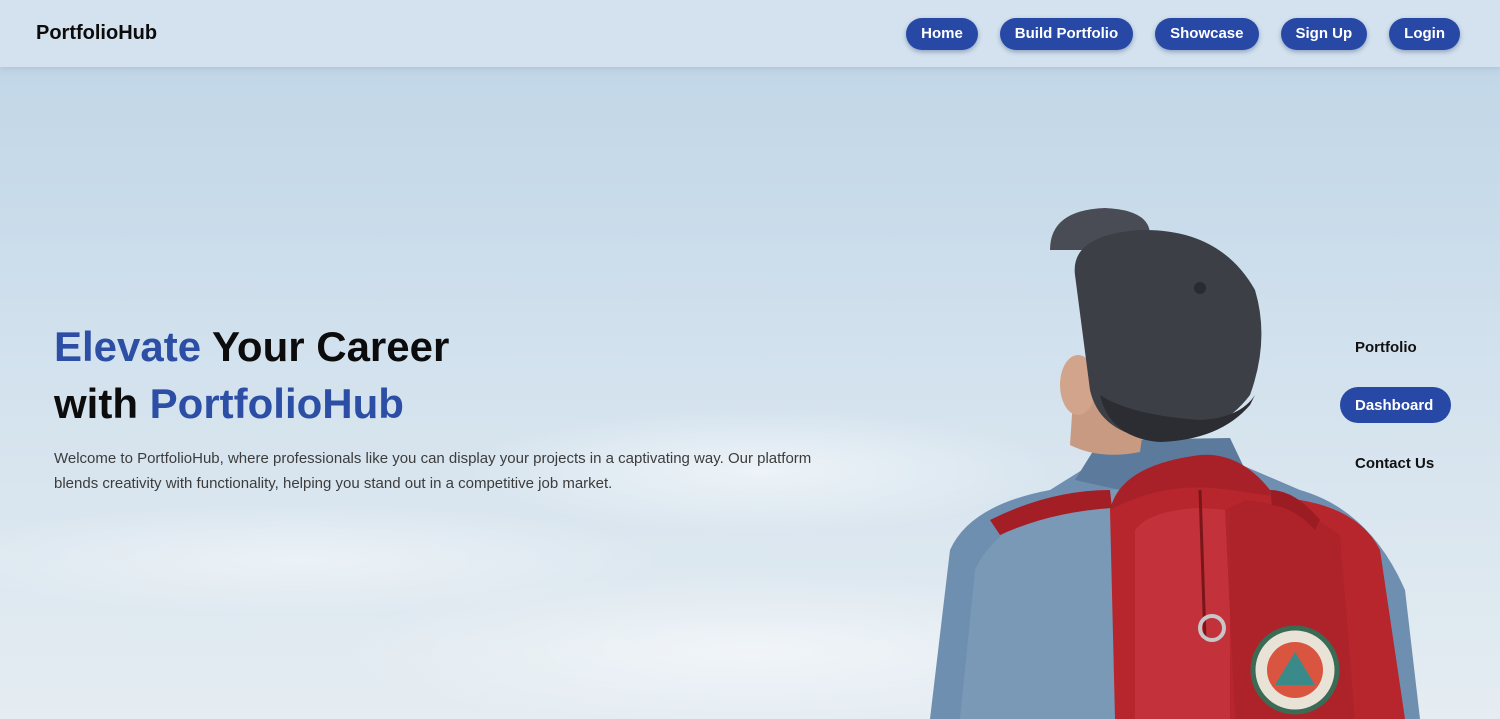 This screenshot has width=1500, height=719. Describe the element at coordinates (1324, 33) in the screenshot. I see `nav-sign-up-button: Sign Up` at that location.